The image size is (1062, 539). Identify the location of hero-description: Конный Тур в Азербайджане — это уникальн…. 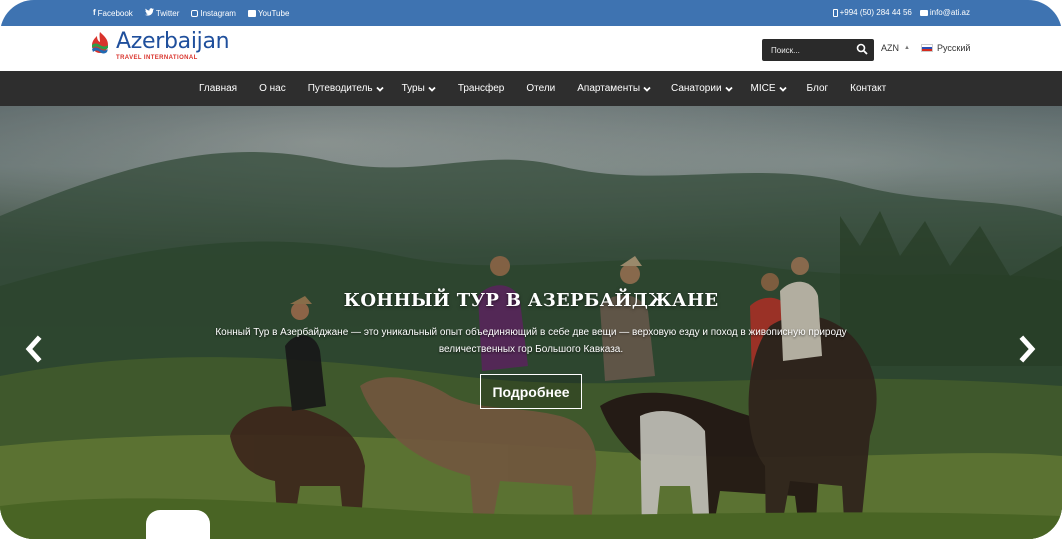
(531, 341).